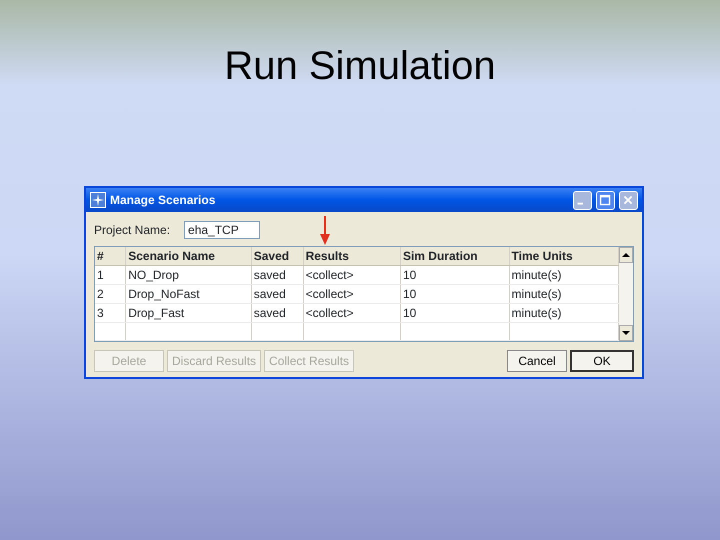  I want to click on maximize-button, so click(605, 200).